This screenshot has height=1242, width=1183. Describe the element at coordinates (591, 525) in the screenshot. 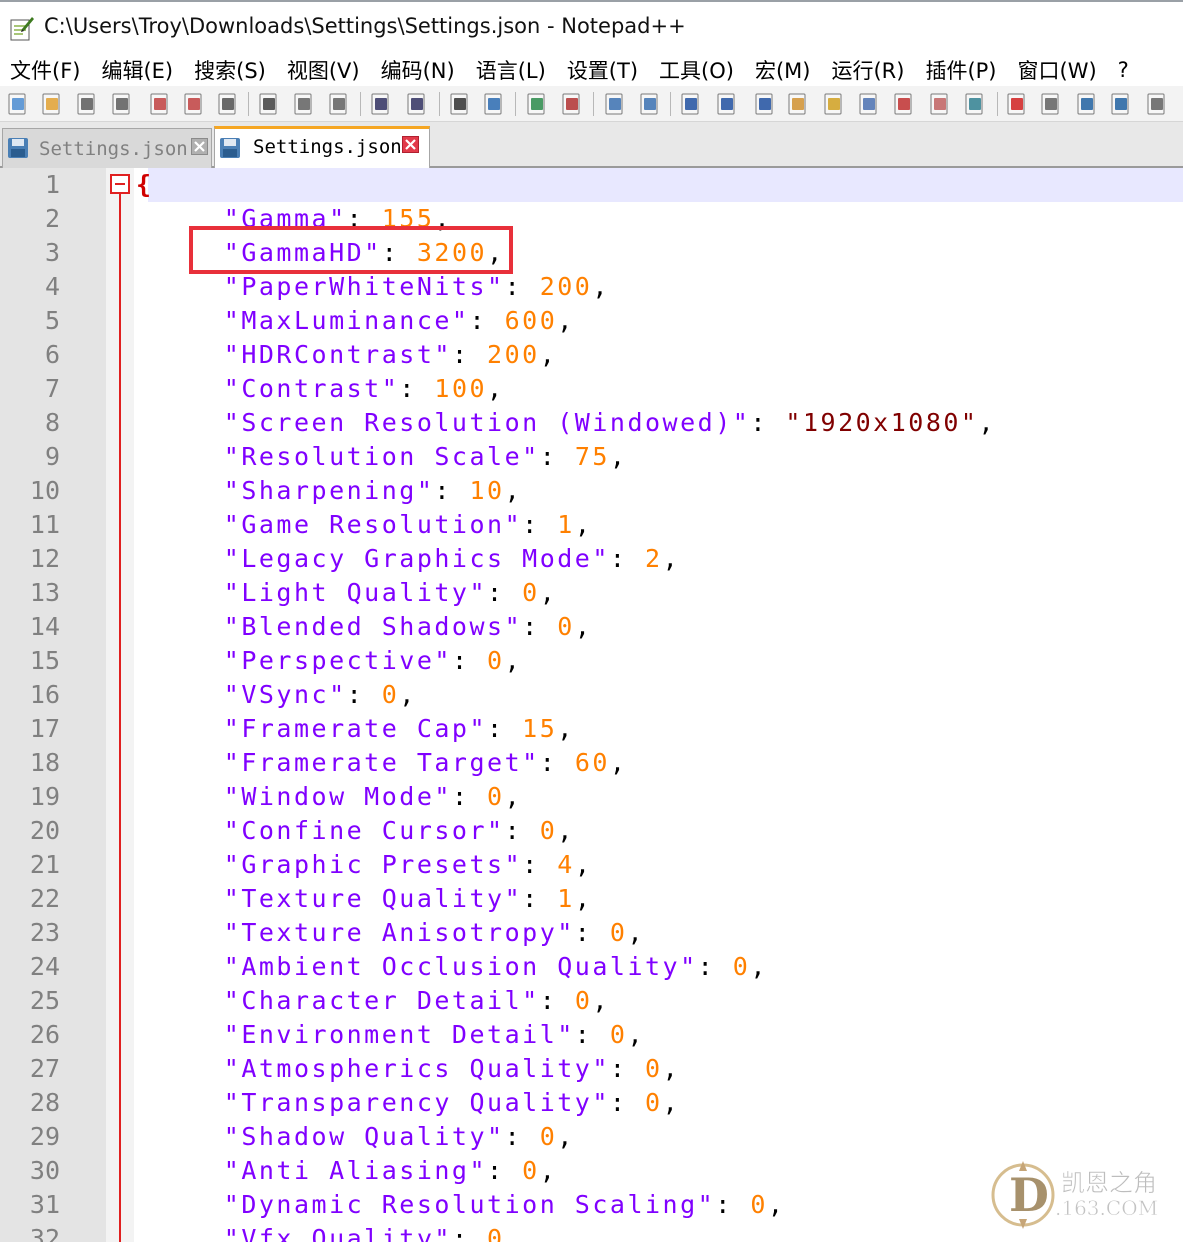

I see `code-line: 11 "Game Resolution": 1,` at that location.